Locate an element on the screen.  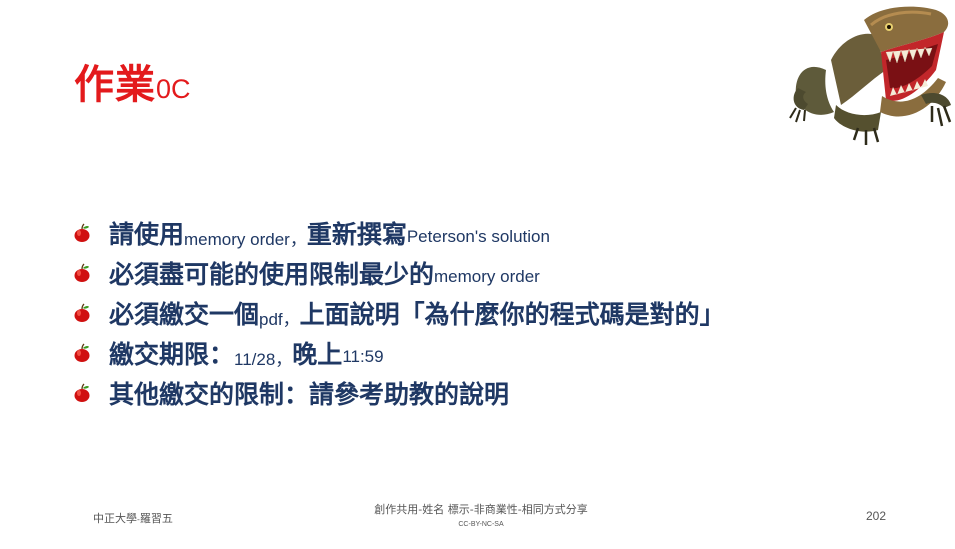
footer-license: 創作共用-姓名 標示-非商業性-相同方式分享 CC-BY-NC-SA is located at coordinates (481, 514).